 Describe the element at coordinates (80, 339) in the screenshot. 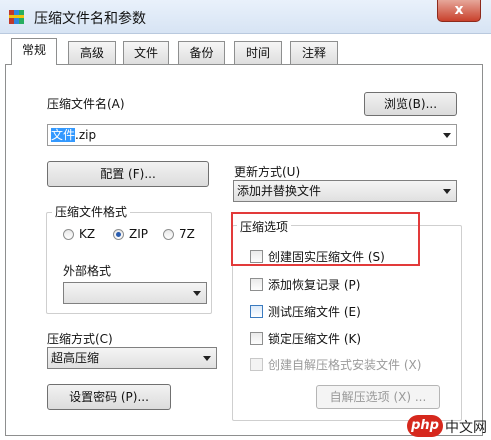

I see `method-label: 压缩方式(C)` at that location.